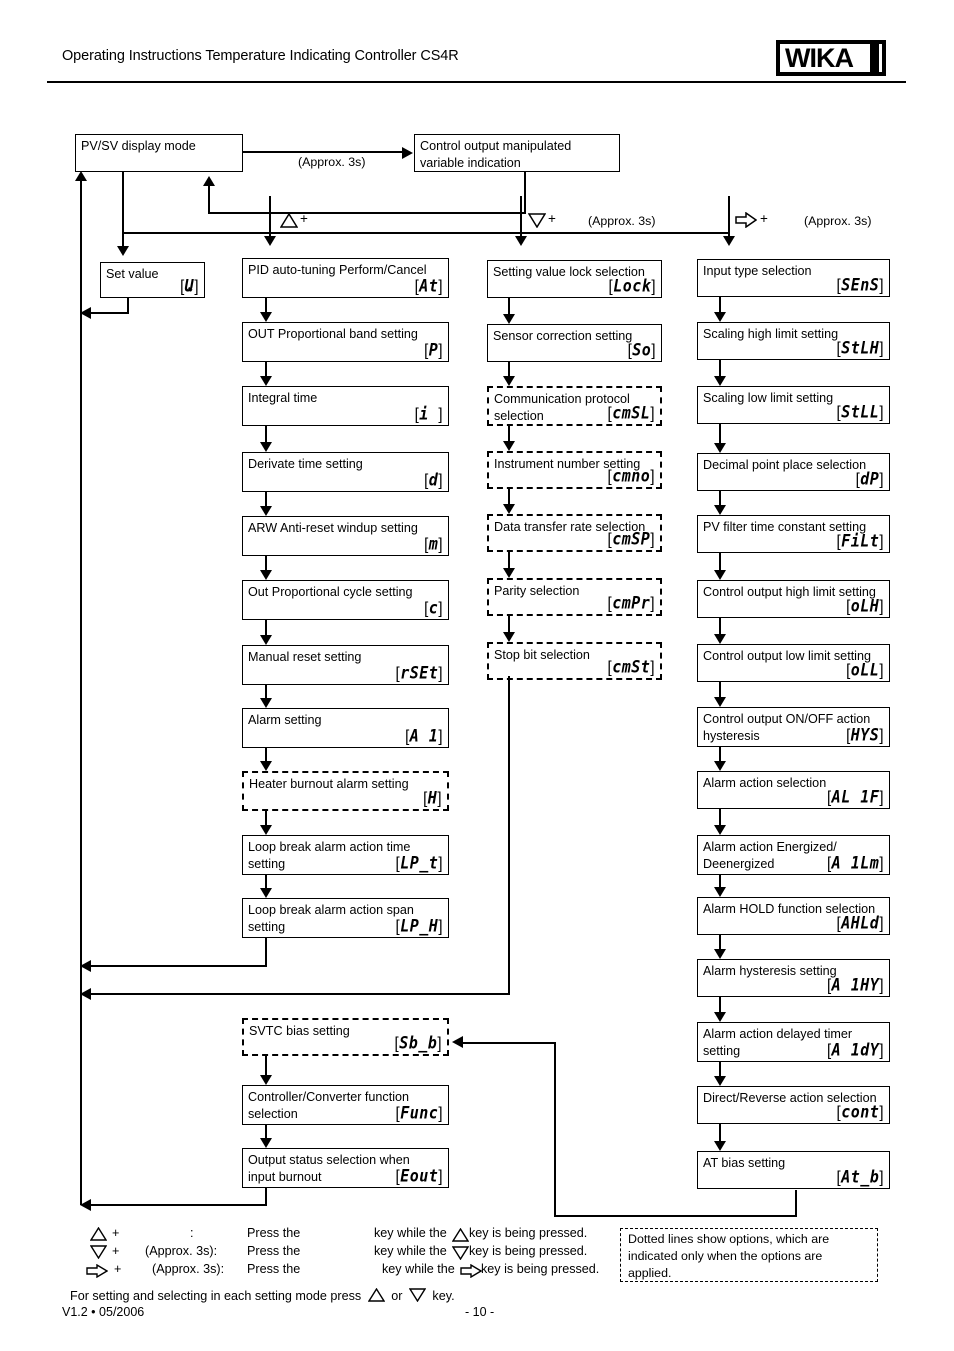 This screenshot has height=1351, width=954. I want to click on legend-press-1: Press the, so click(274, 1233).